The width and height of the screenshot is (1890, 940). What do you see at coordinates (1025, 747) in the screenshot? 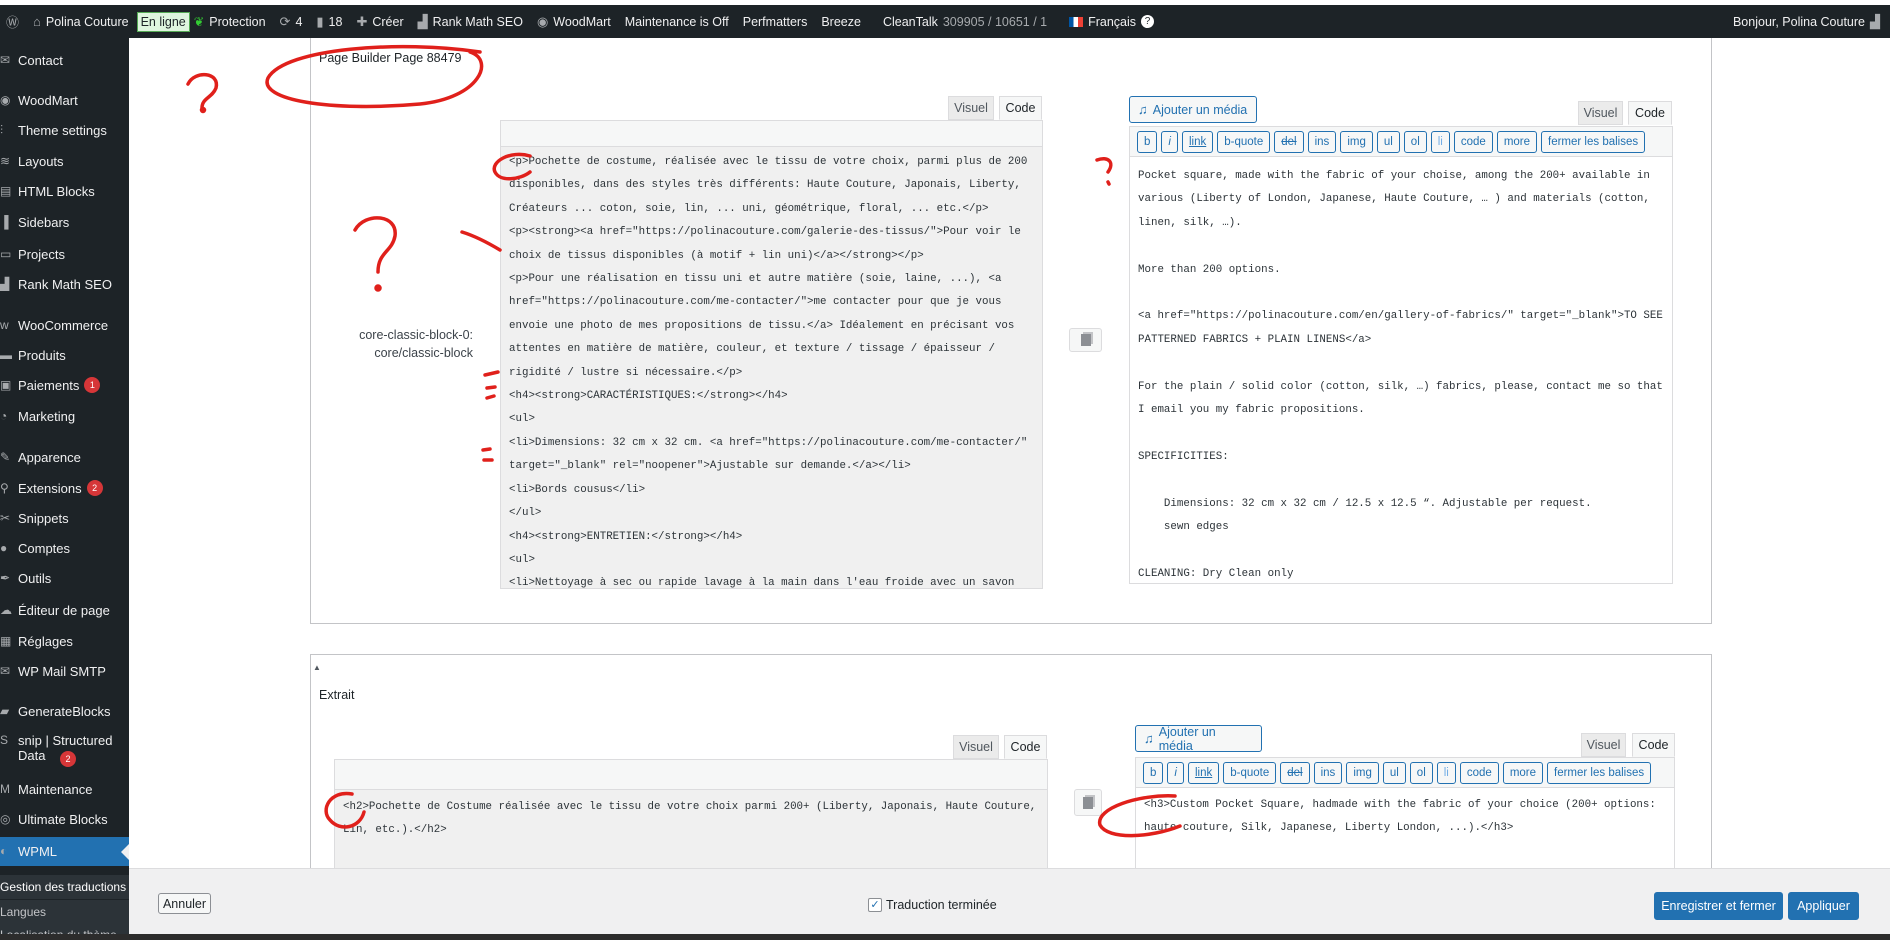
I see `tab-code-excerpt: Code` at bounding box center [1025, 747].